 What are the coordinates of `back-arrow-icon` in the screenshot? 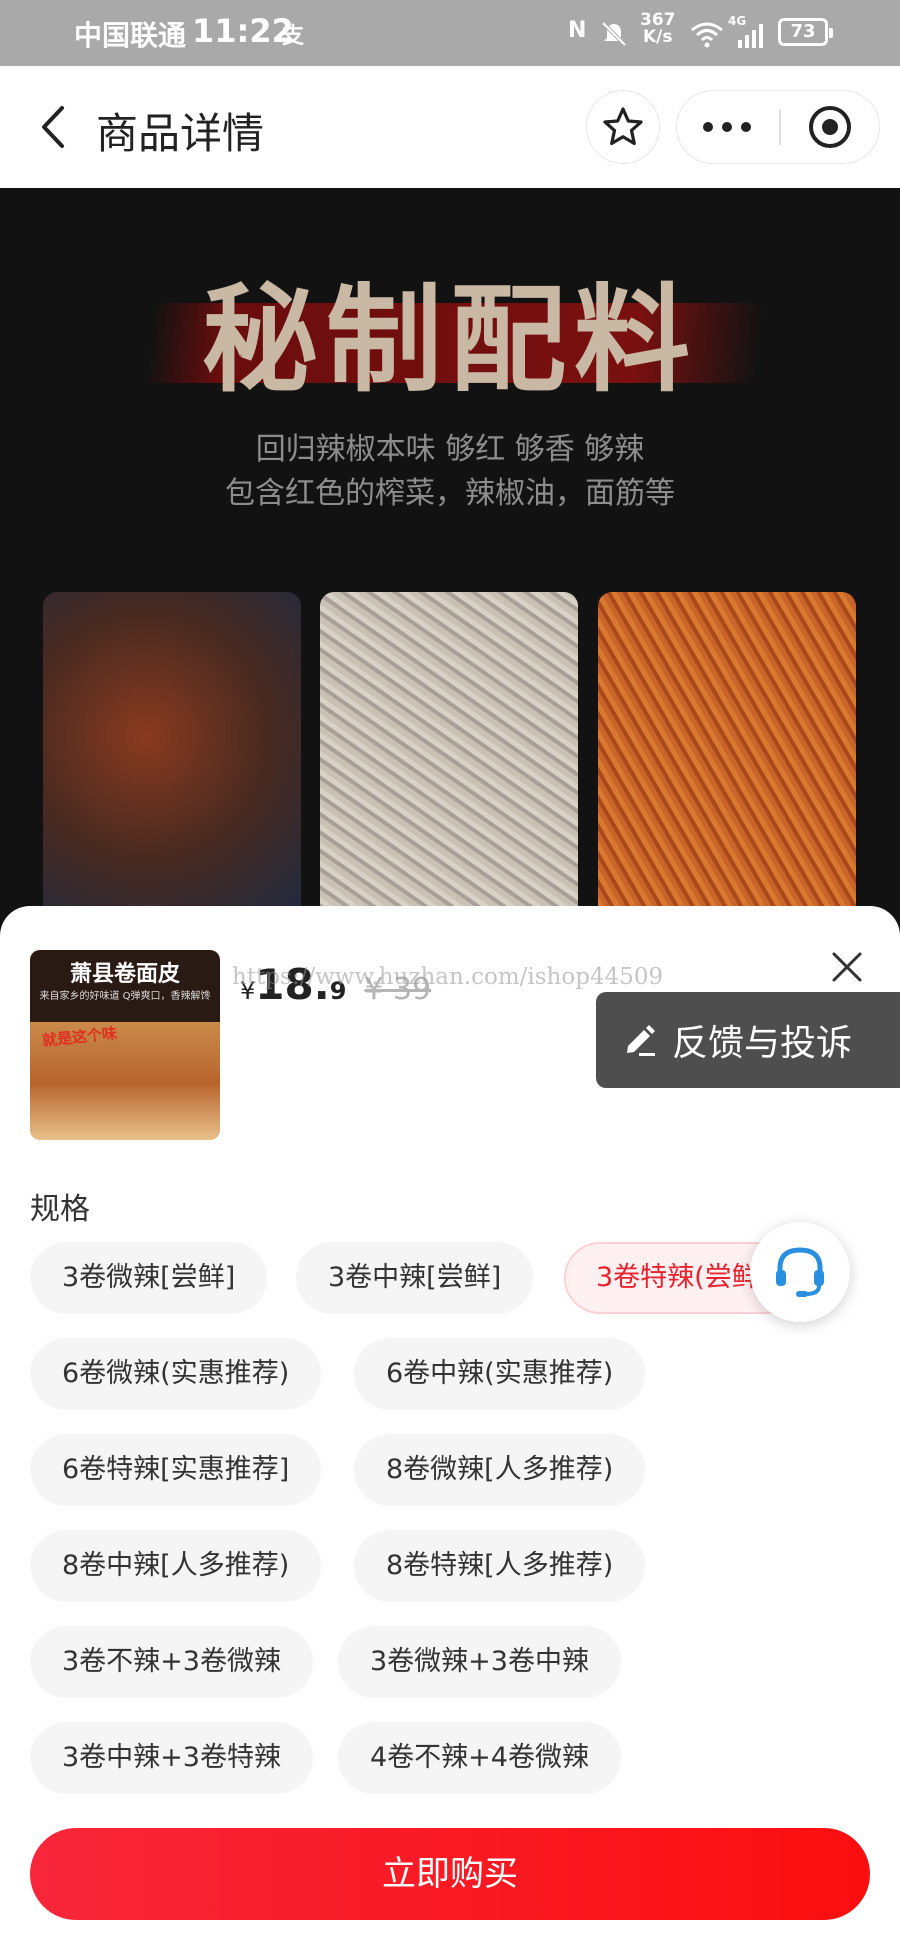 It's located at (55, 127).